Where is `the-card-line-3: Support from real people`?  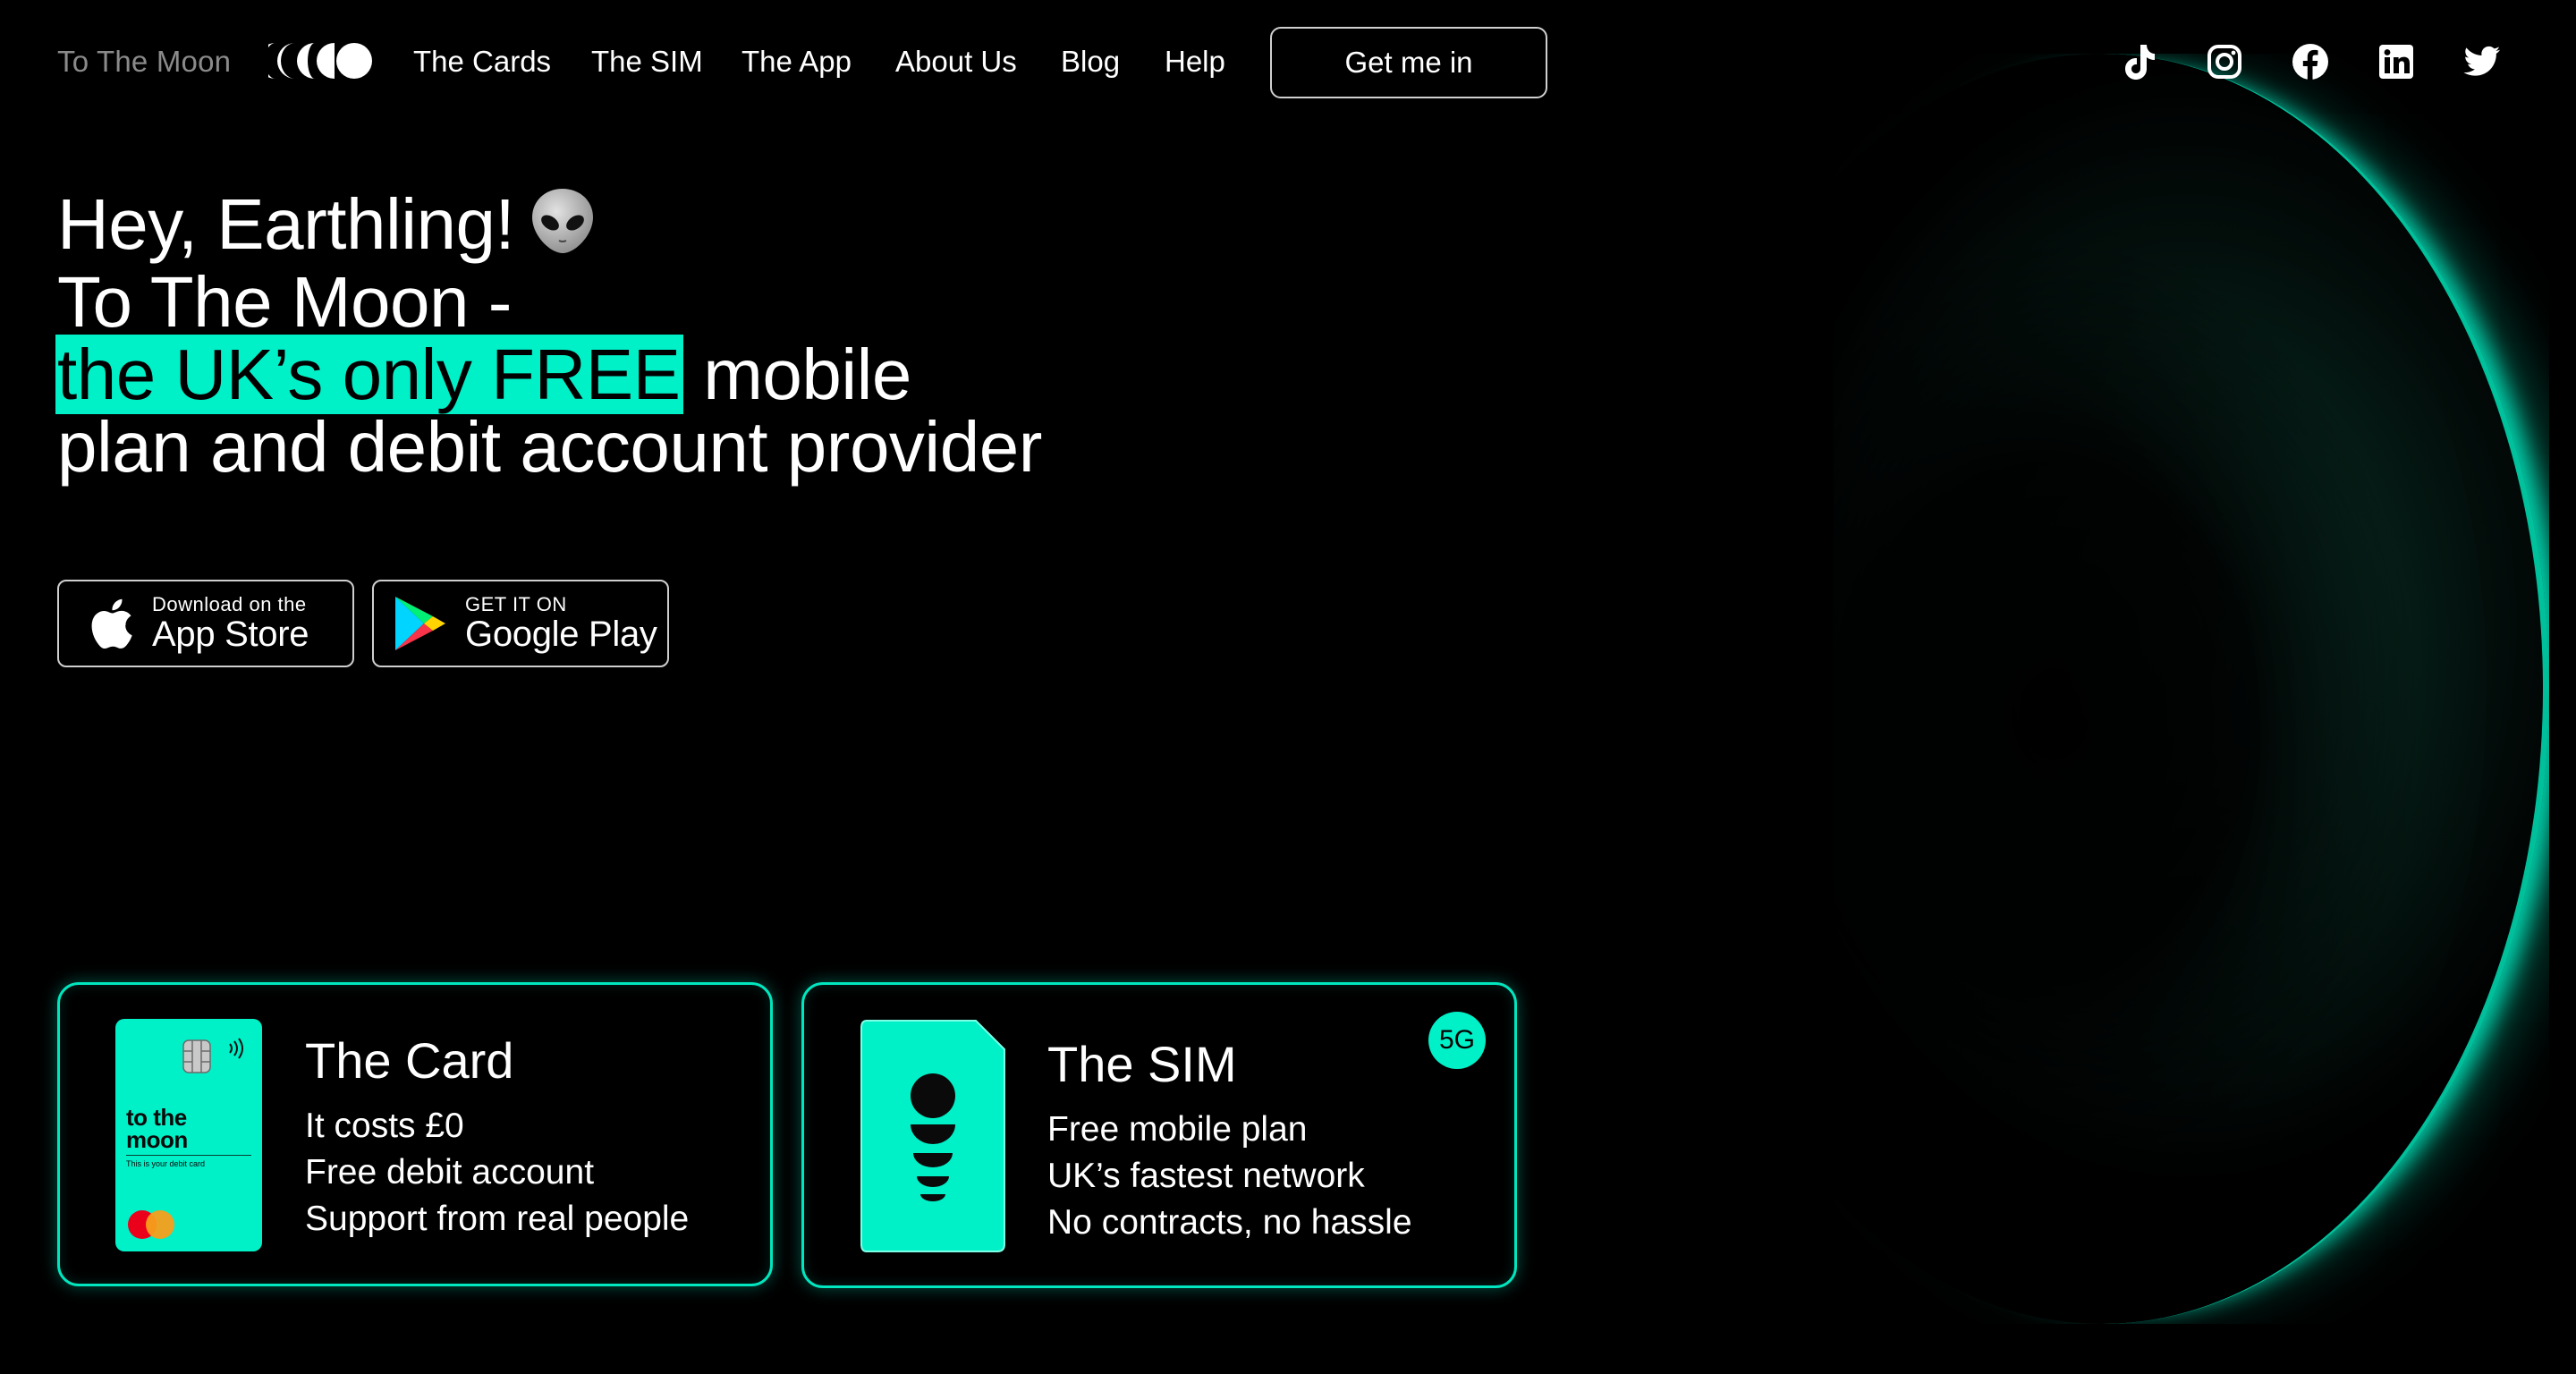
the-card-line-3: Support from real people is located at coordinates (497, 1219).